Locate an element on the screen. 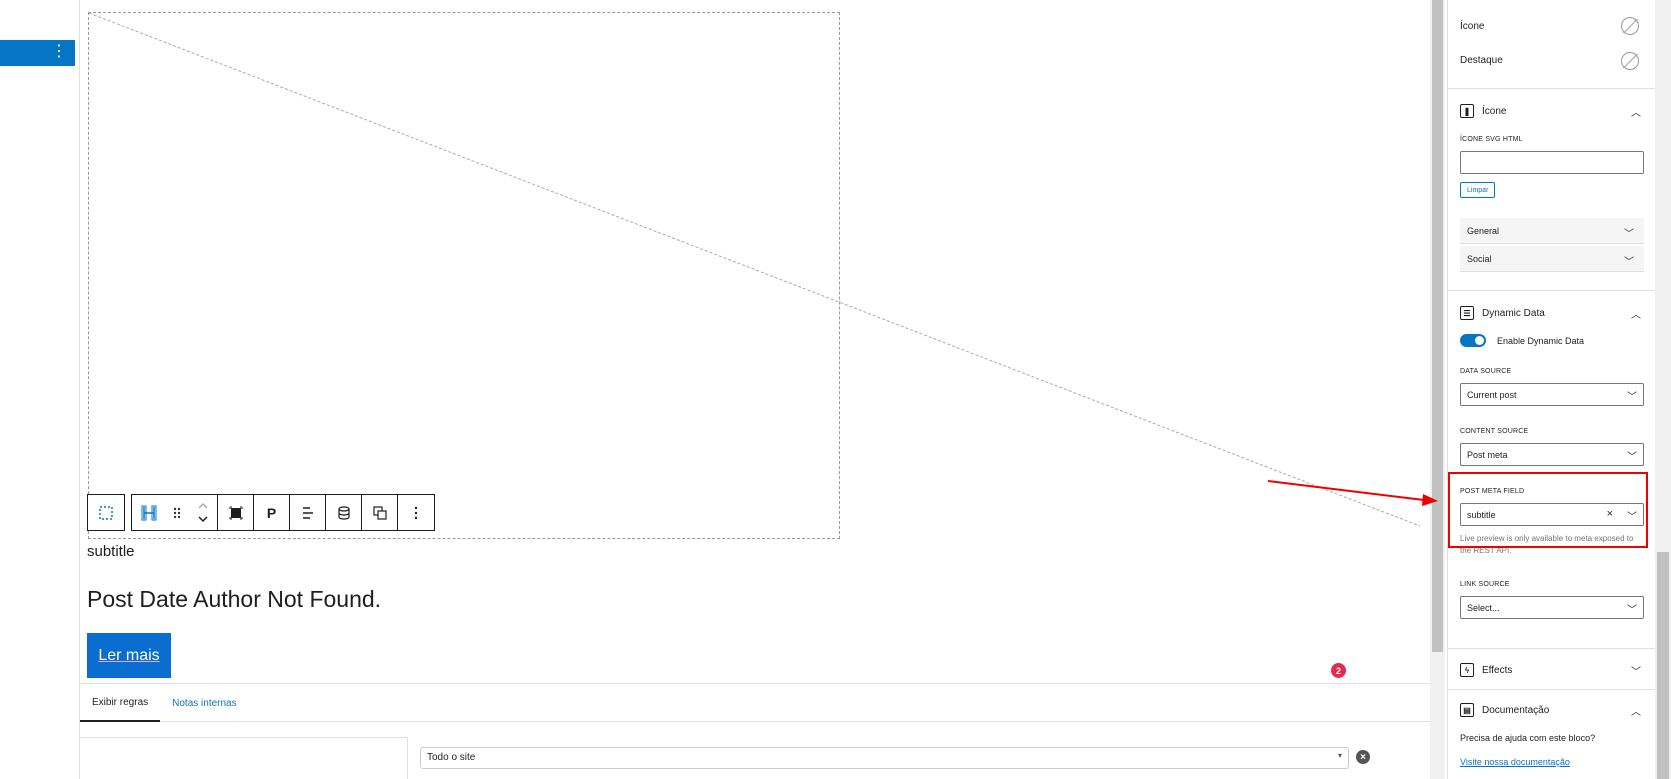  data-source-select: Current post ﹀ is located at coordinates (1552, 394).